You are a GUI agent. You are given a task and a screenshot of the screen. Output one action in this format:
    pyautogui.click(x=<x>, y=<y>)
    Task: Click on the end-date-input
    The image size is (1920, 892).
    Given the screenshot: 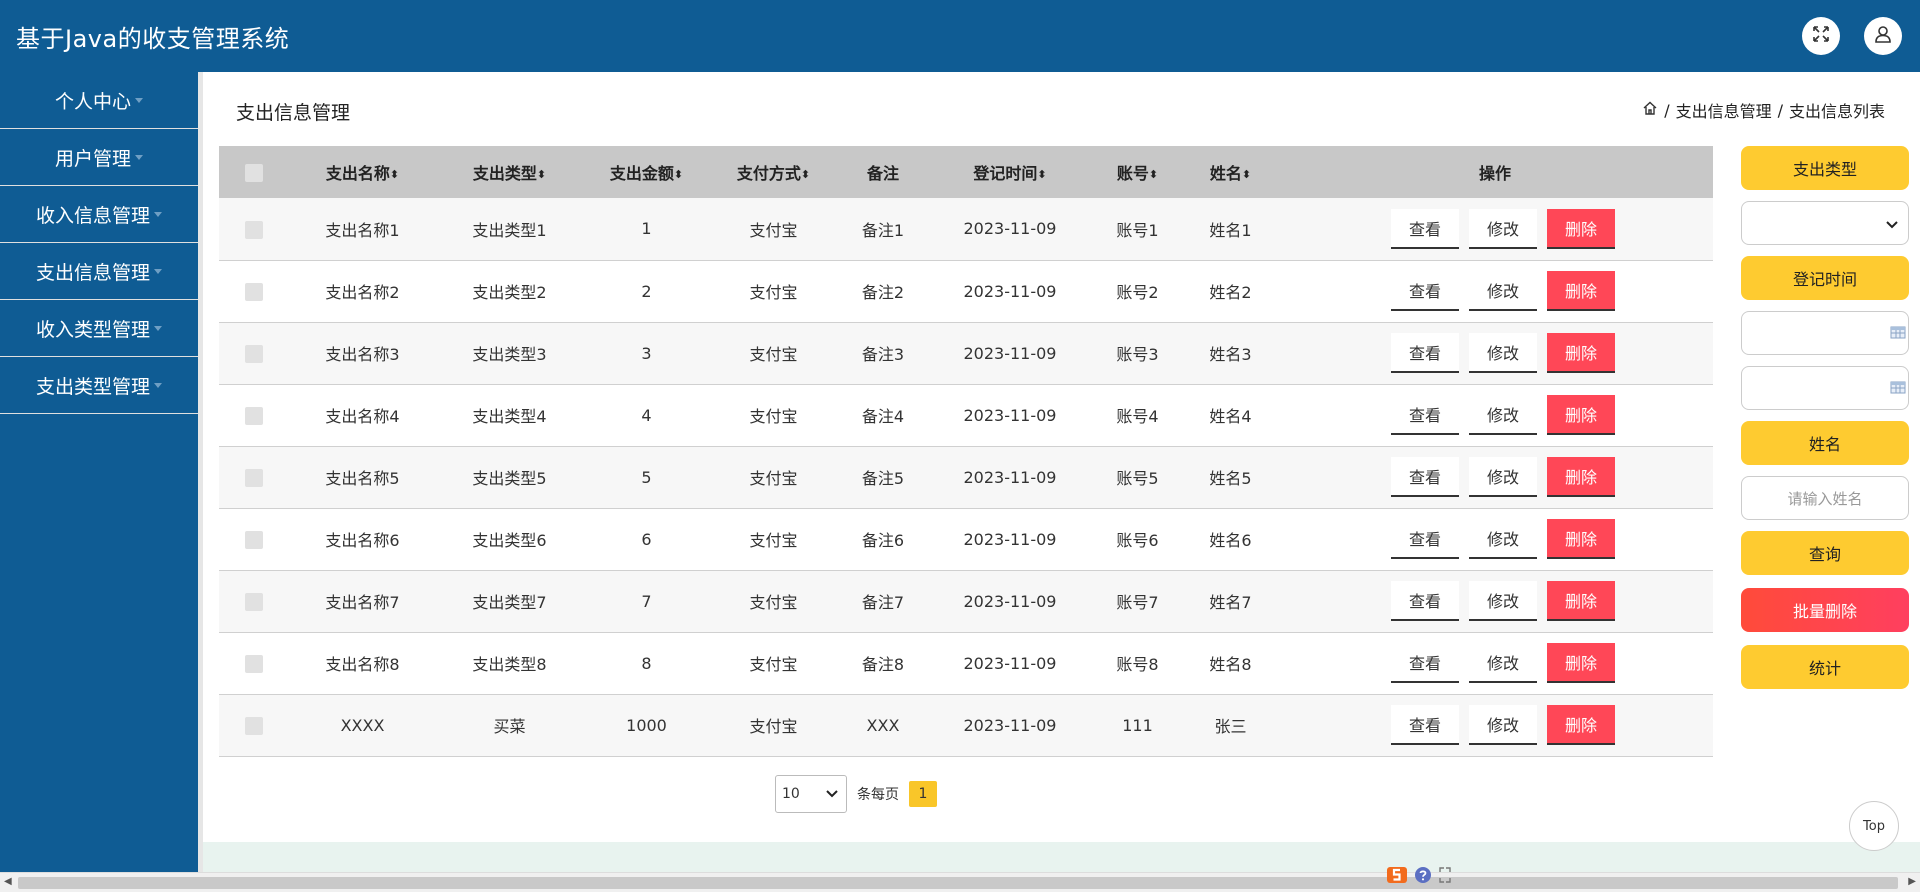 What is the action you would take?
    pyautogui.click(x=1825, y=388)
    